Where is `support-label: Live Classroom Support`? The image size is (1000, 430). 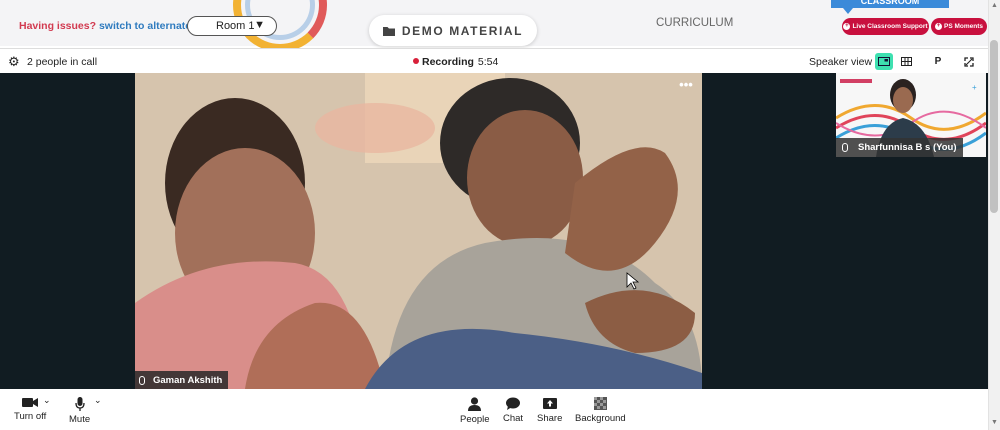 support-label: Live Classroom Support is located at coordinates (890, 26).